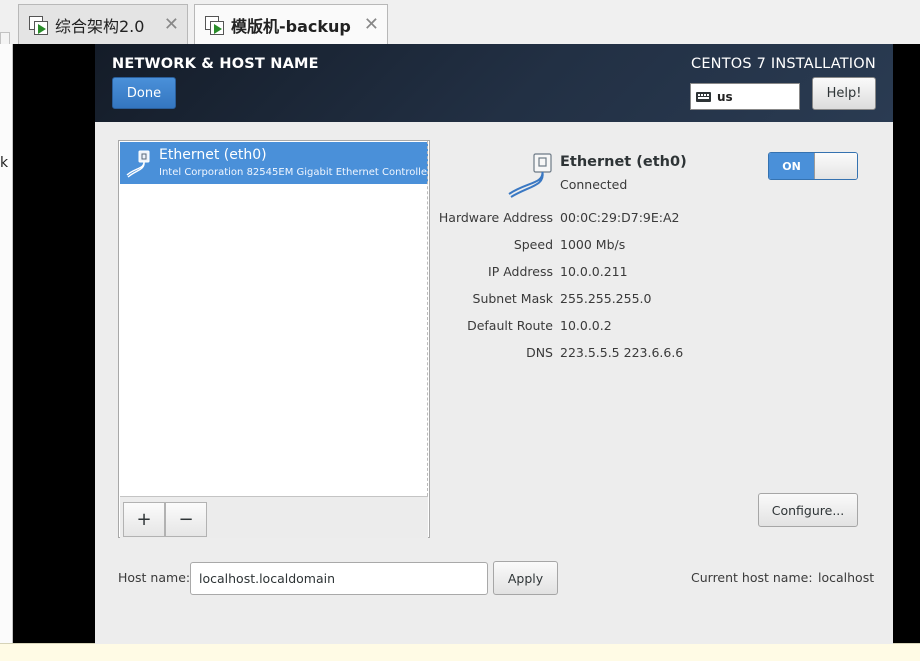  What do you see at coordinates (144, 519) in the screenshot?
I see `add-device-button: +` at bounding box center [144, 519].